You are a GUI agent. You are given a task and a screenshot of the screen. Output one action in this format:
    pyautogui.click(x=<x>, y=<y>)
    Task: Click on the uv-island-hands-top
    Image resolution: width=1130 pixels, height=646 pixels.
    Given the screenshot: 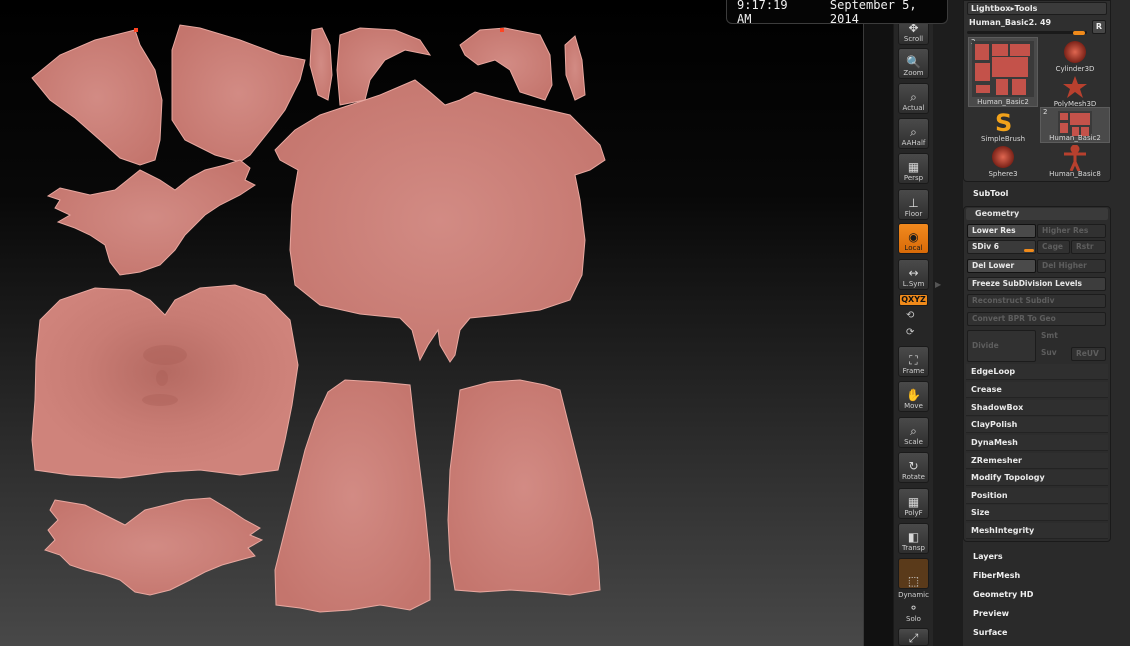 What is the action you would take?
    pyautogui.click(x=151, y=217)
    